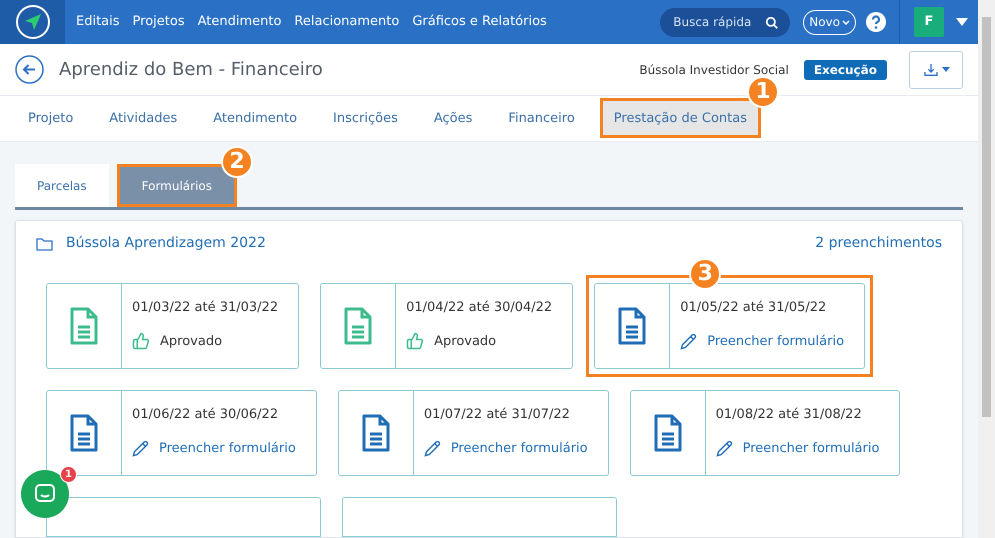 This screenshot has width=995, height=538. Describe the element at coordinates (705, 274) in the screenshot. I see `step-number-badge: 3` at that location.